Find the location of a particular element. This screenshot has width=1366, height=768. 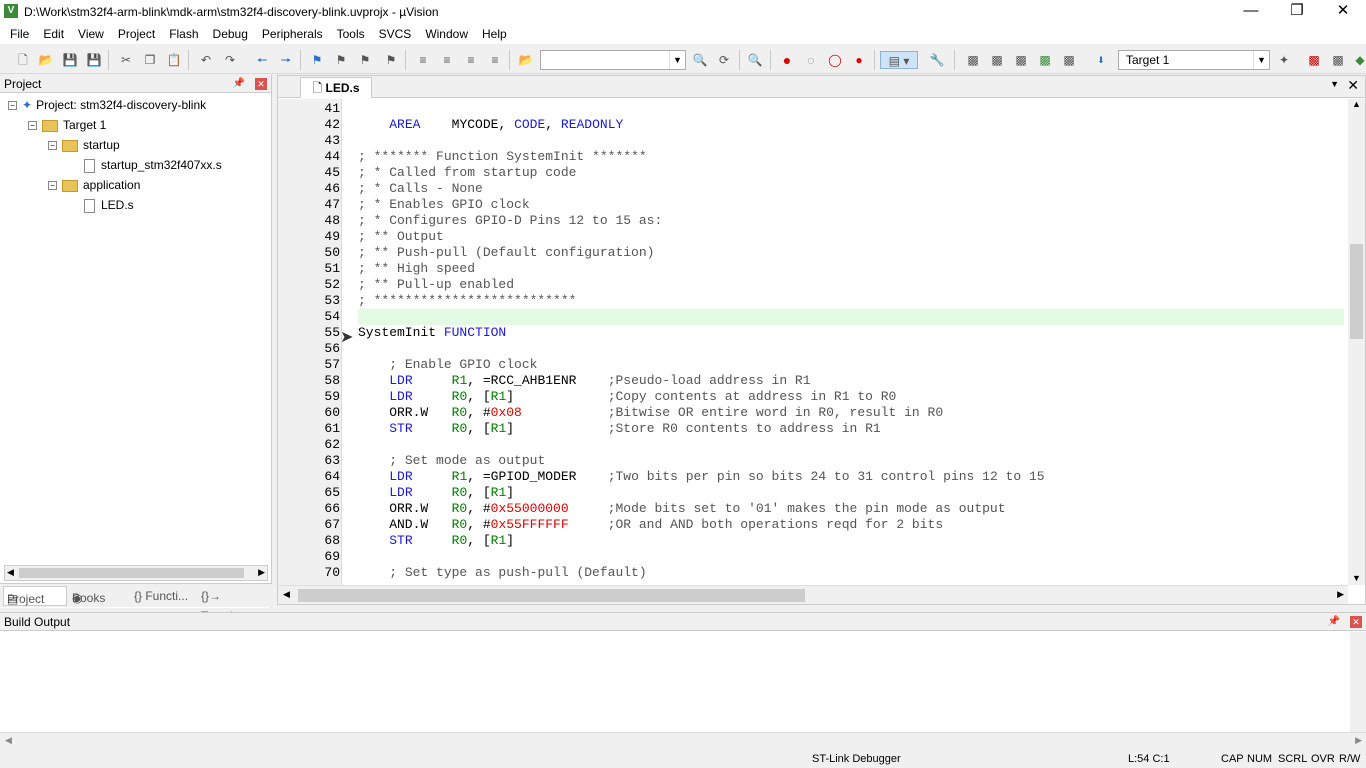

menu-tools: Tools is located at coordinates (351, 34).